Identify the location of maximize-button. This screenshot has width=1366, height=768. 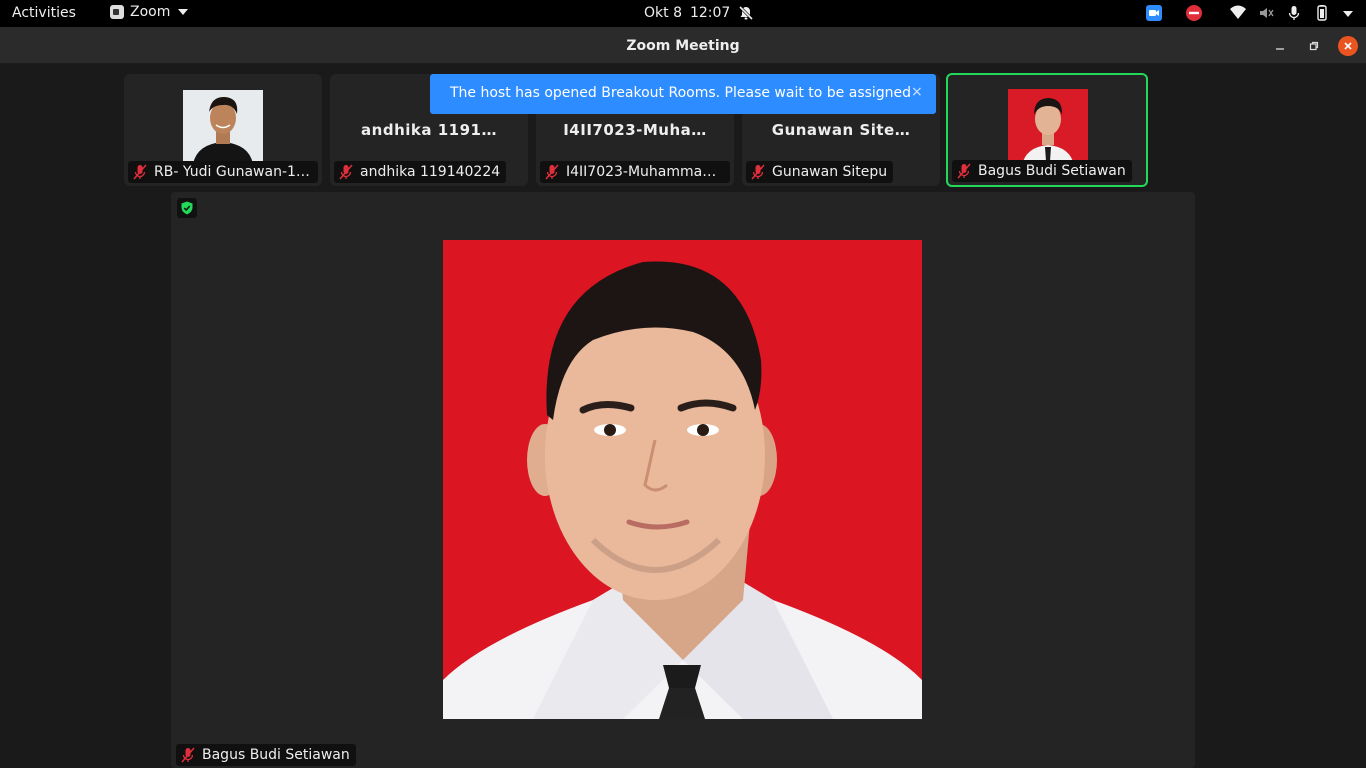
(1314, 46).